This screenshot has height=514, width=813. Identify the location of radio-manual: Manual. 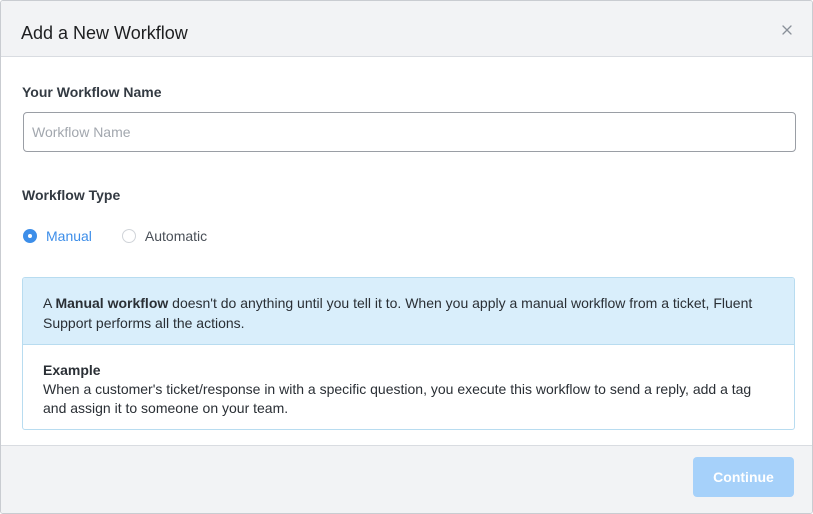
(57, 236).